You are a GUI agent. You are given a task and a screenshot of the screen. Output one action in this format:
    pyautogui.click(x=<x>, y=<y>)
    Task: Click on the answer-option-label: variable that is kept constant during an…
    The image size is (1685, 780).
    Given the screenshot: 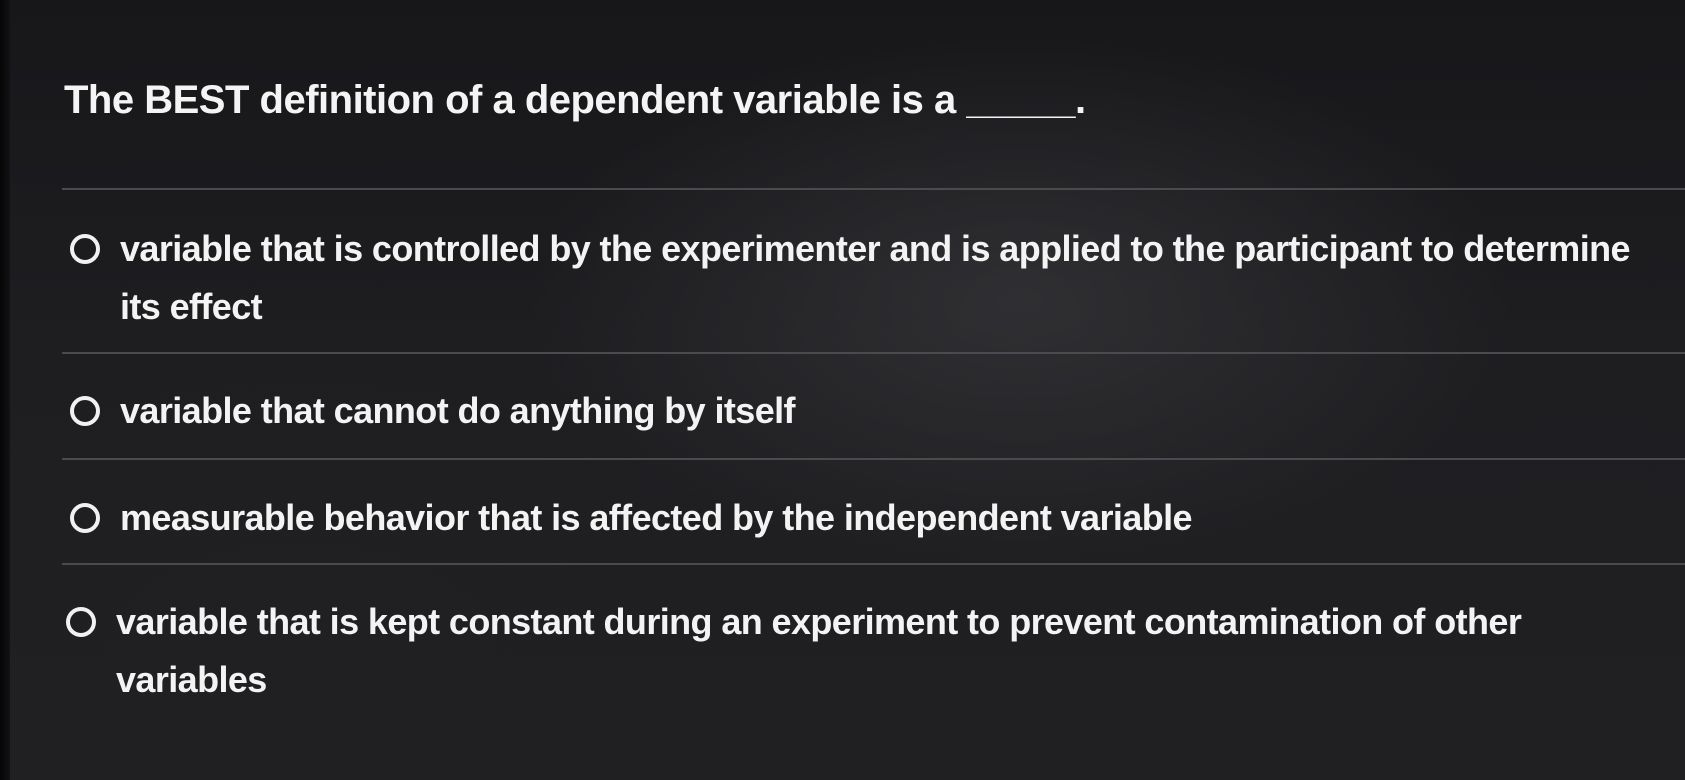 What is the action you would take?
    pyautogui.click(x=819, y=651)
    